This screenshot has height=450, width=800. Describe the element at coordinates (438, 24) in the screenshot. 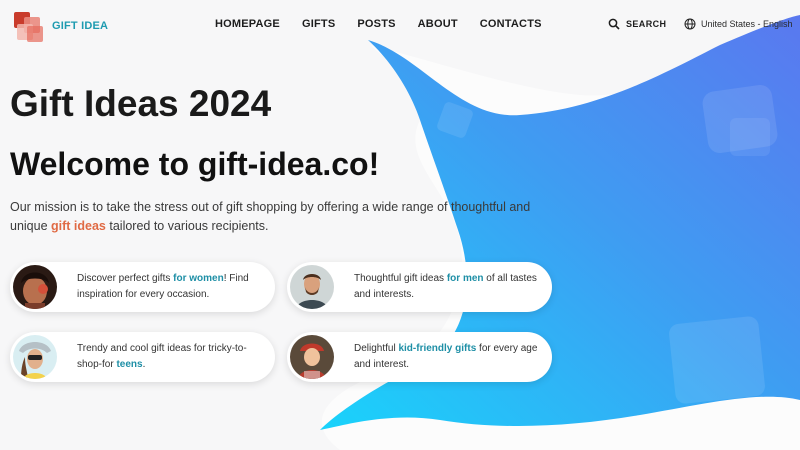

I see `nav-about: ABOUT` at that location.